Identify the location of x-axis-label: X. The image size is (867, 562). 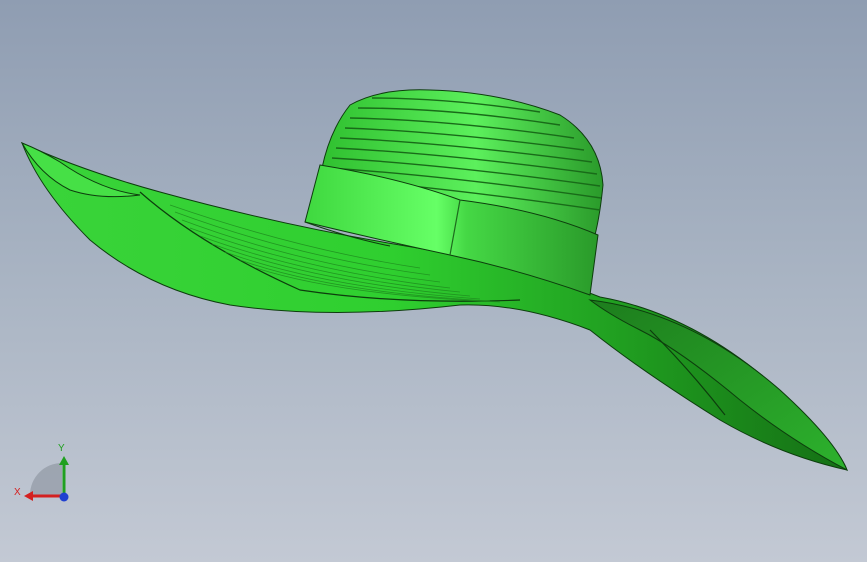
(17, 492).